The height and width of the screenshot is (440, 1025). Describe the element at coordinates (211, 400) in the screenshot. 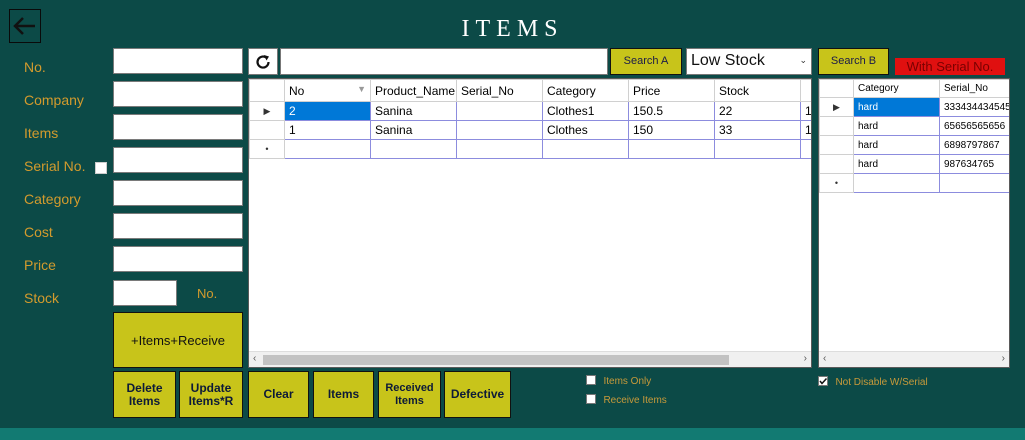

I see `update-line2: Items*R` at that location.